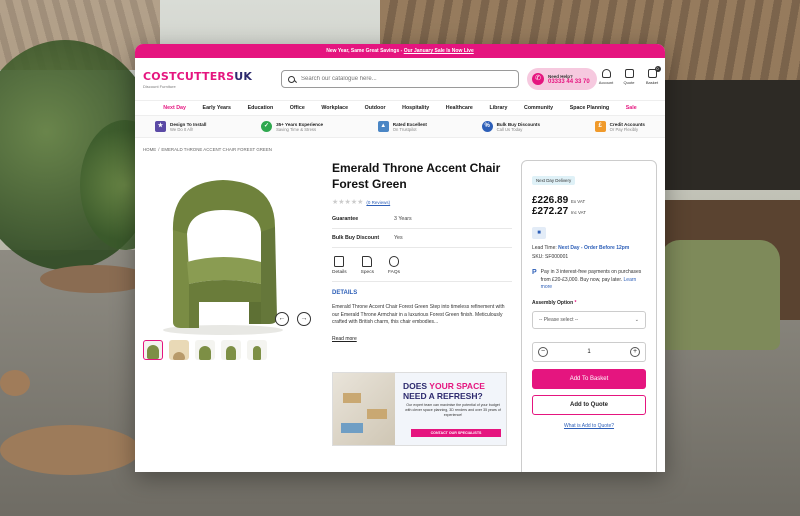 This screenshot has height=516, width=800. I want to click on usp-title: Bulk Buy Discounts, so click(518, 124).